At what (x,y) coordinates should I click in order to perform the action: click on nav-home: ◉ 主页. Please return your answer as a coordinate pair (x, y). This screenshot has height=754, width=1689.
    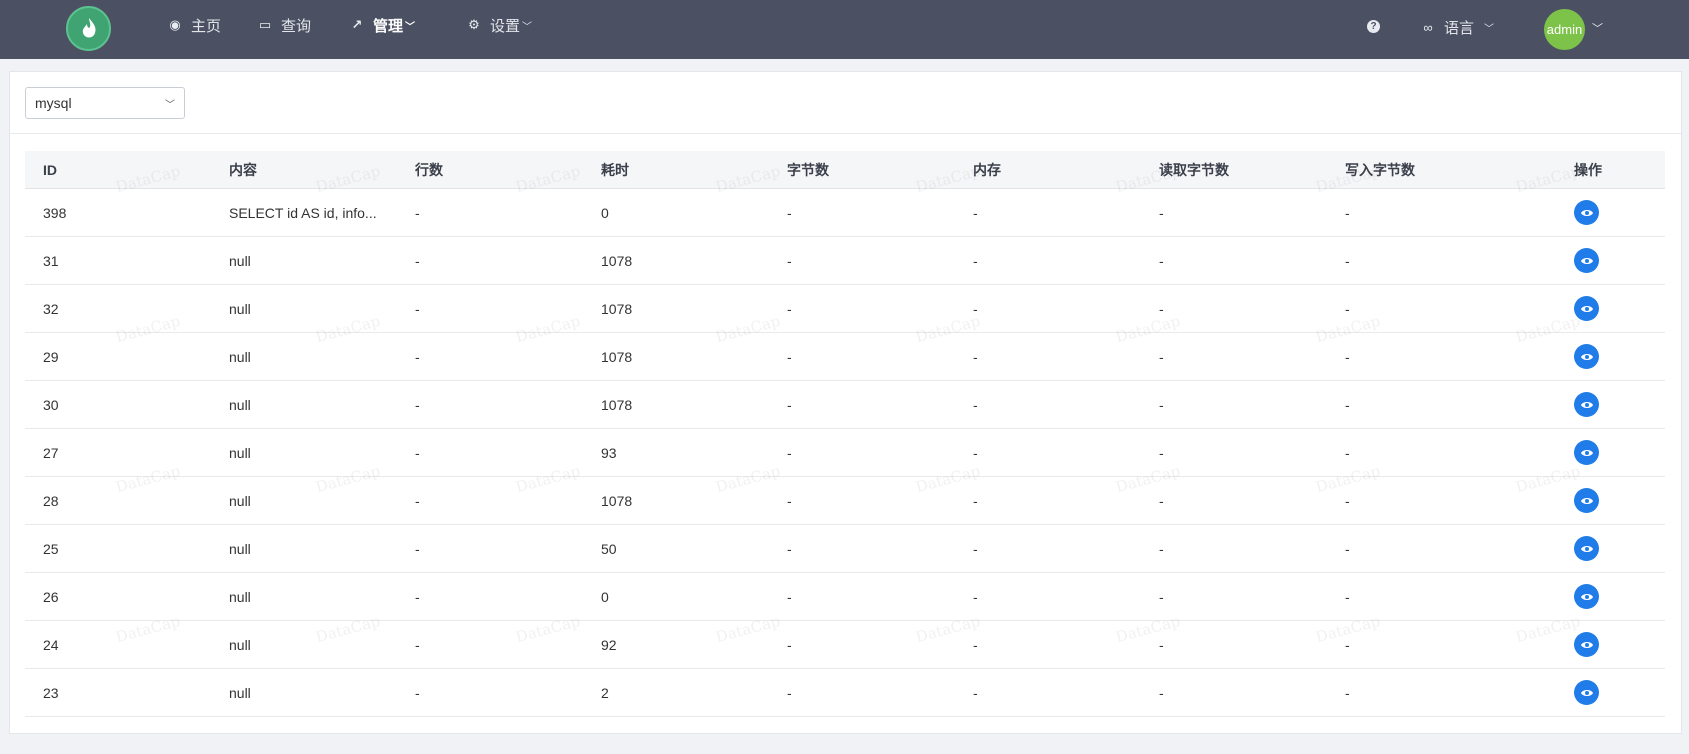
    Looking at the image, I should click on (194, 25).